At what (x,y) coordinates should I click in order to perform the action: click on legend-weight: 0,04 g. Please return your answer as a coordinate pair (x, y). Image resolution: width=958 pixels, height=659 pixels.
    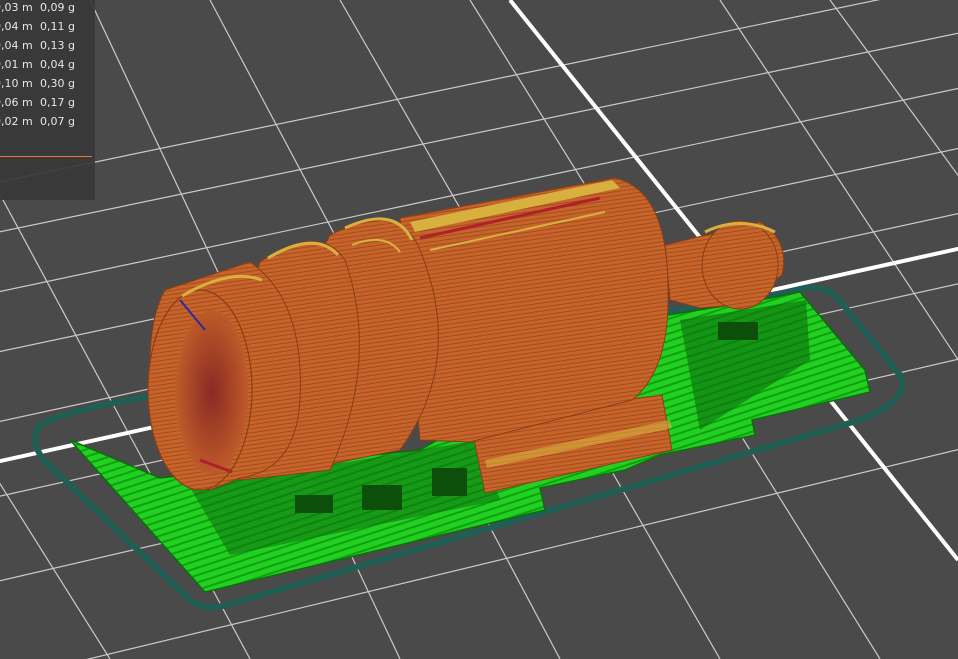
    Looking at the image, I should click on (57, 64).